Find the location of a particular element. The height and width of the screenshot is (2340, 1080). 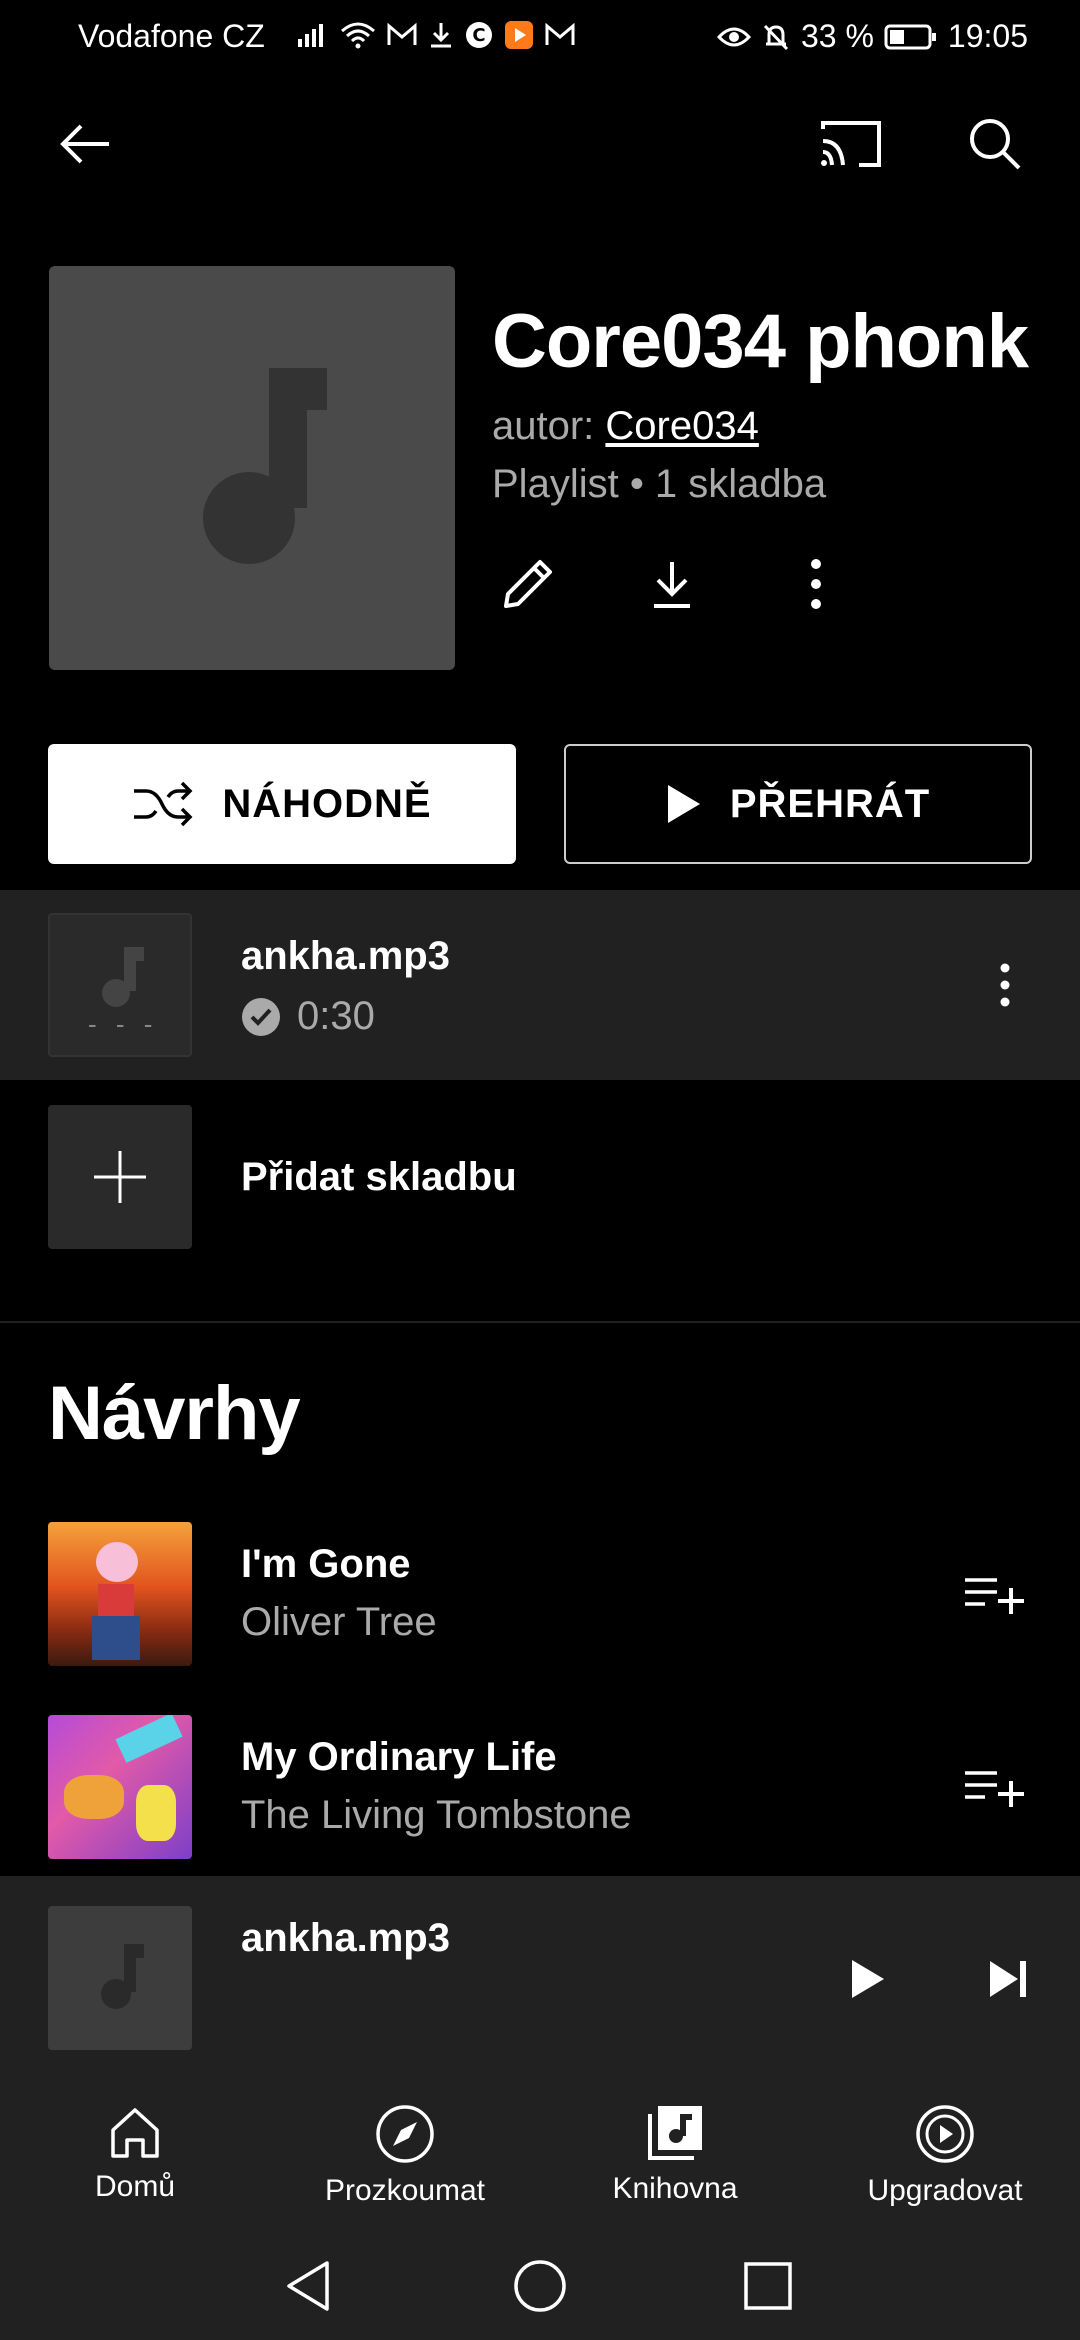

skip-next-icon is located at coordinates (1008, 1979).